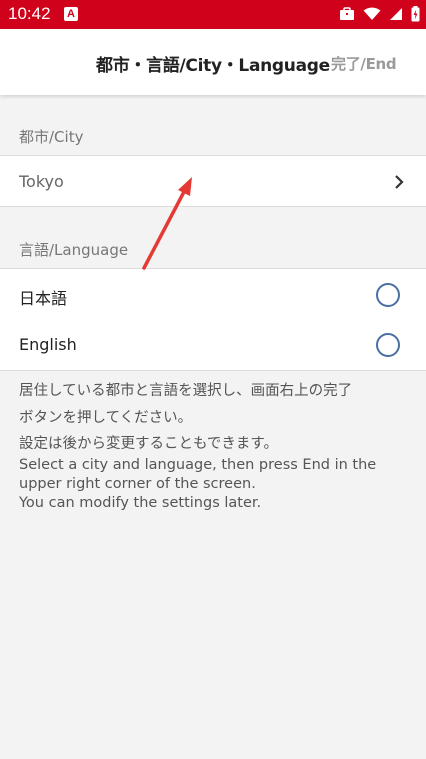 This screenshot has height=759, width=426. I want to click on language-option-japanese: 日本語, so click(213, 294).